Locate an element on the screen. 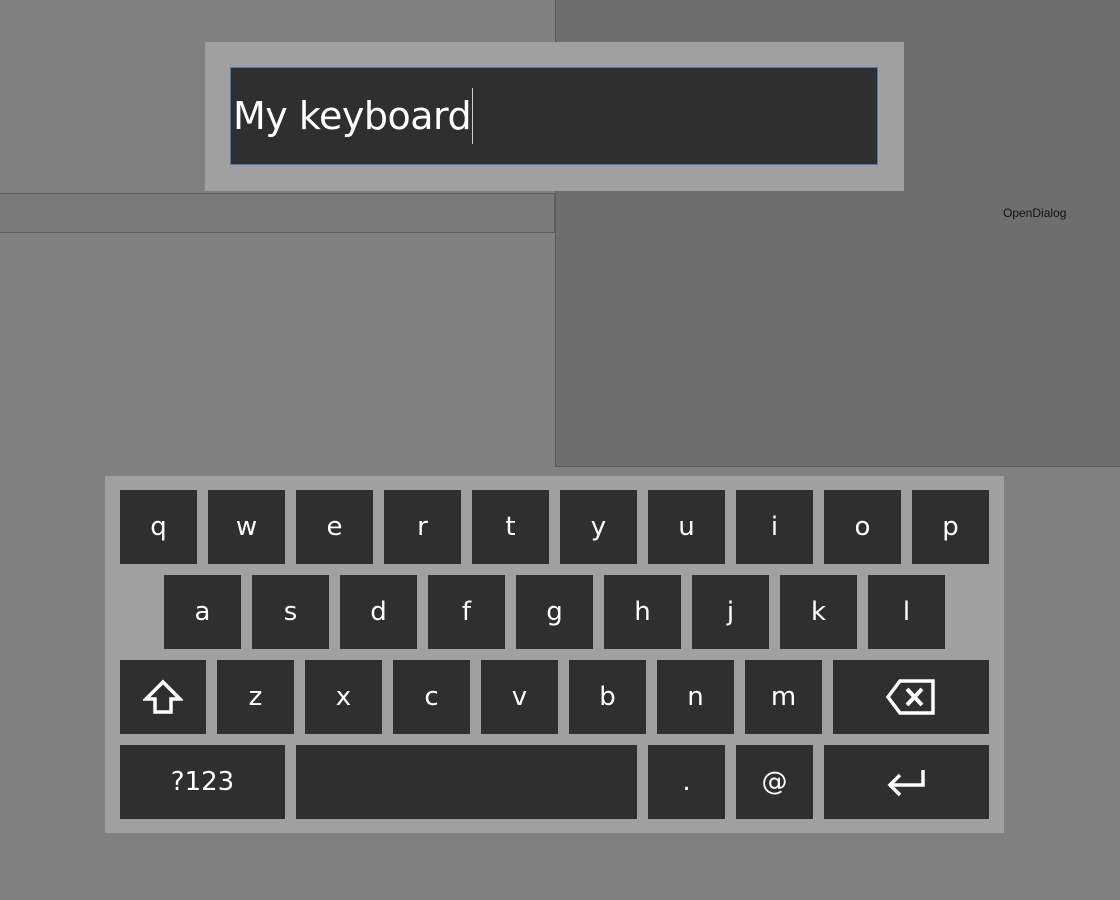 This screenshot has height=900, width=1120. symbols-key: ?123 is located at coordinates (202, 782).